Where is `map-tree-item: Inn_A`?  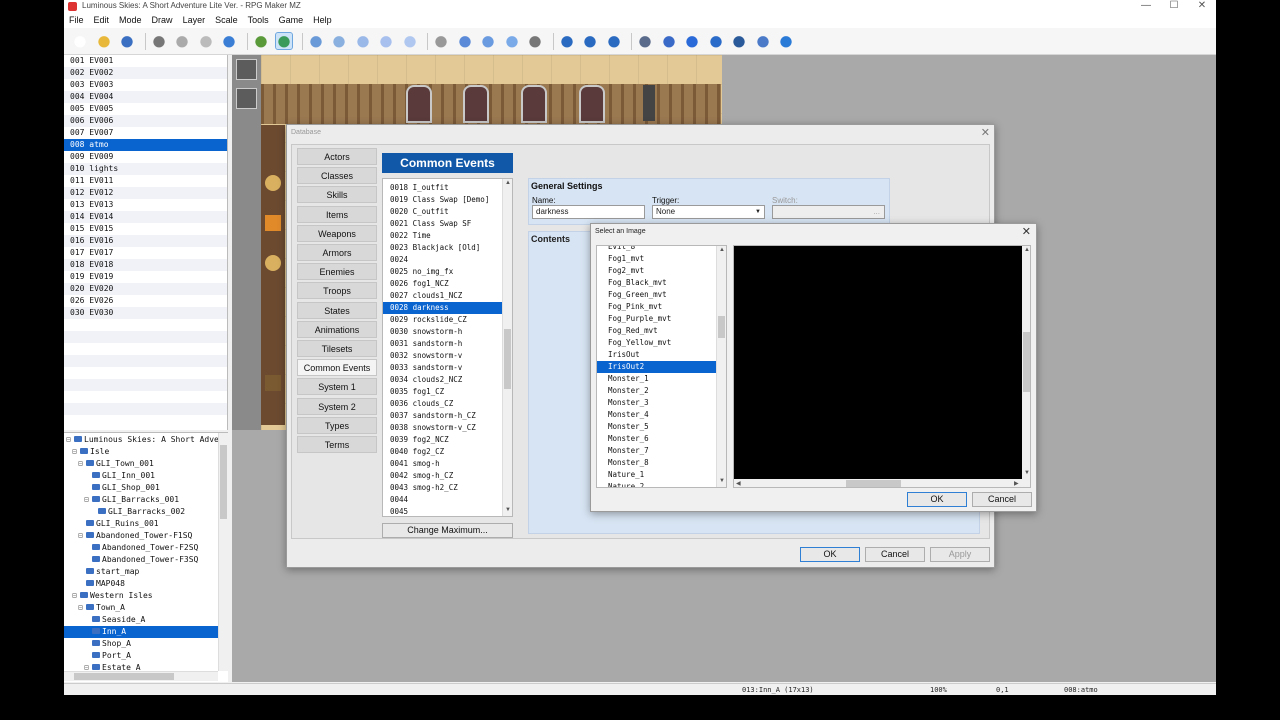 map-tree-item: Inn_A is located at coordinates (141, 632).